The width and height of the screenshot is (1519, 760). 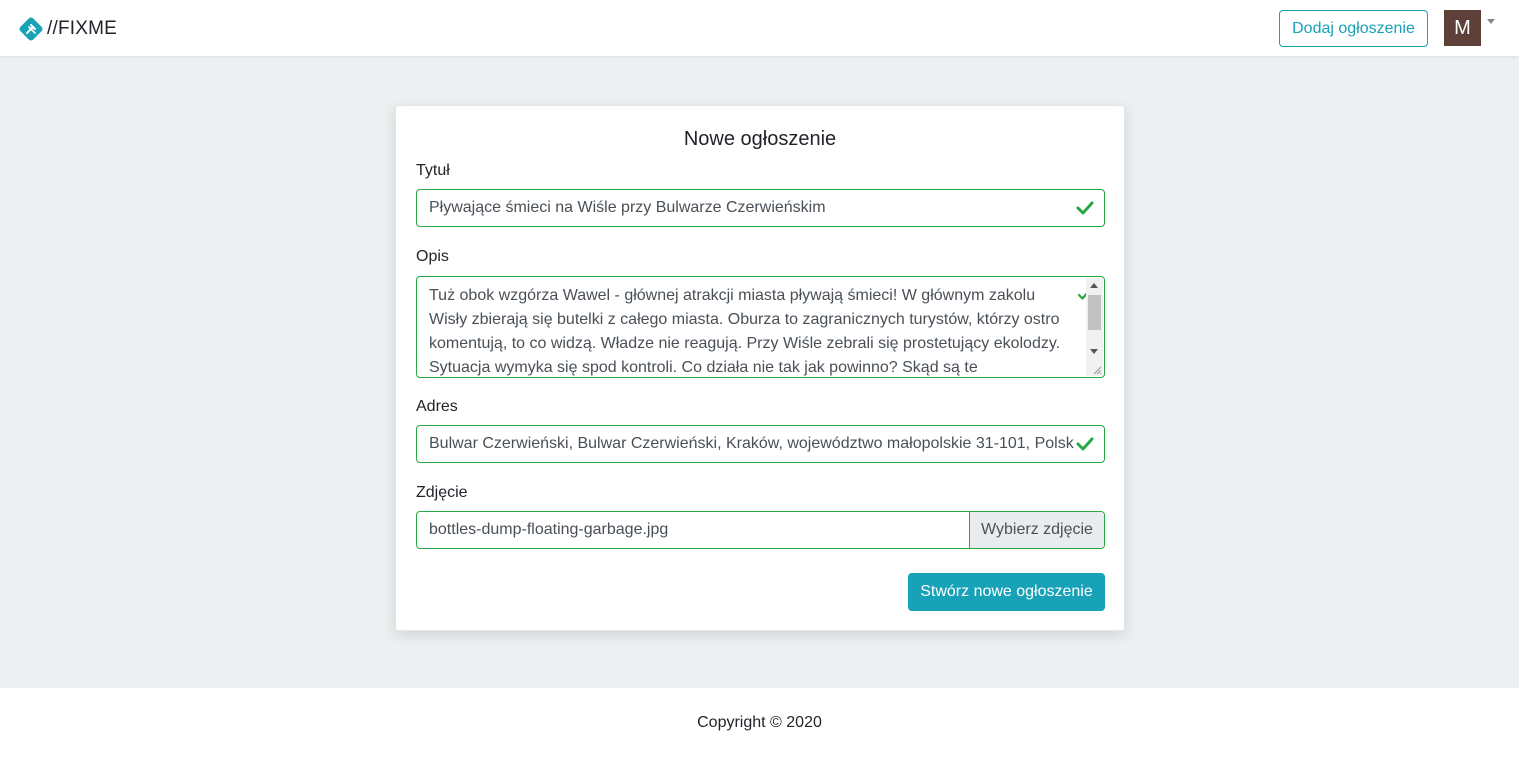 What do you see at coordinates (1036, 530) in the screenshot?
I see `choose-photo-button: Wybierz zdjęcie` at bounding box center [1036, 530].